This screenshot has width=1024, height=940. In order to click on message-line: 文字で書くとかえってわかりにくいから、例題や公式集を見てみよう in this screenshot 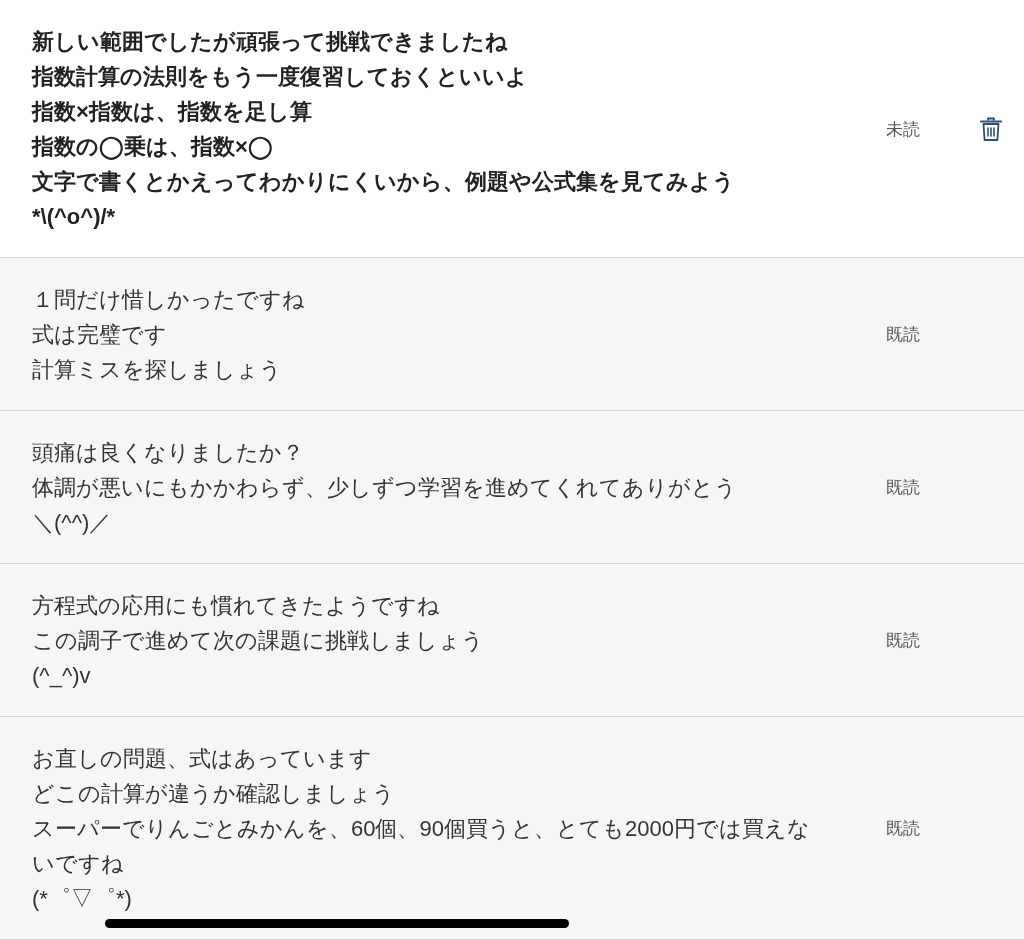, I will do `click(384, 182)`.